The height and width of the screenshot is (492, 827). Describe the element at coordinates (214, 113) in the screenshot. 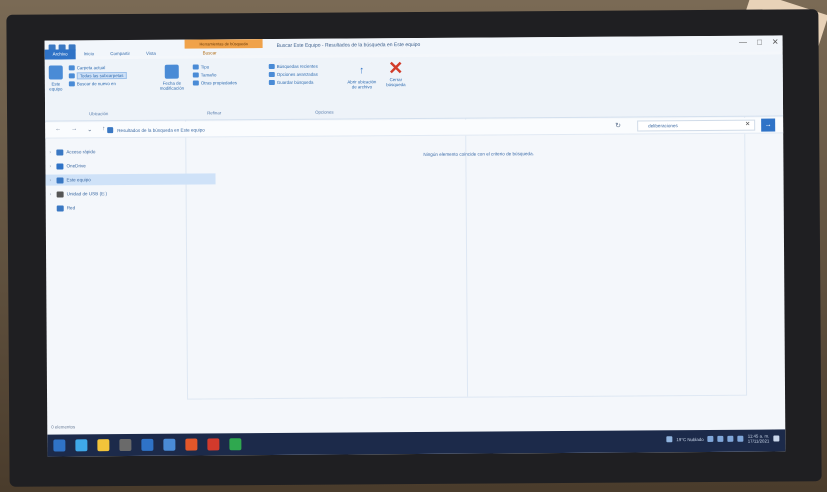

I see `group-label-refine: Refinar` at that location.